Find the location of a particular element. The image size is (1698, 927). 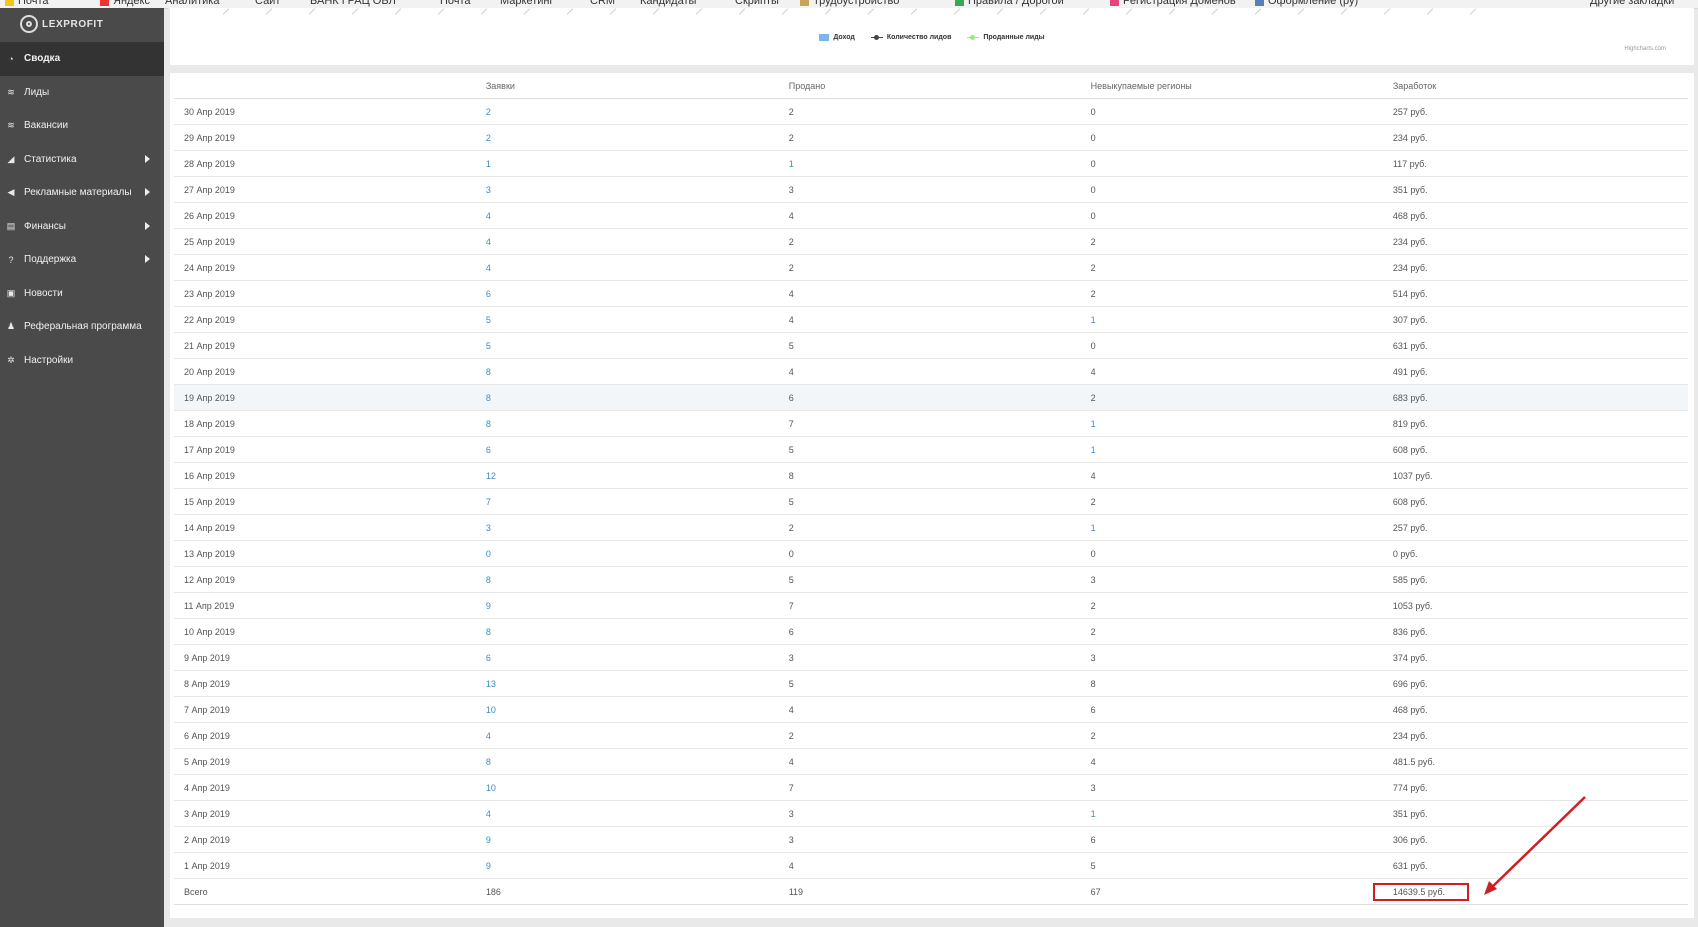

sidebar-item: ≋ Вакансии is located at coordinates (82, 126).